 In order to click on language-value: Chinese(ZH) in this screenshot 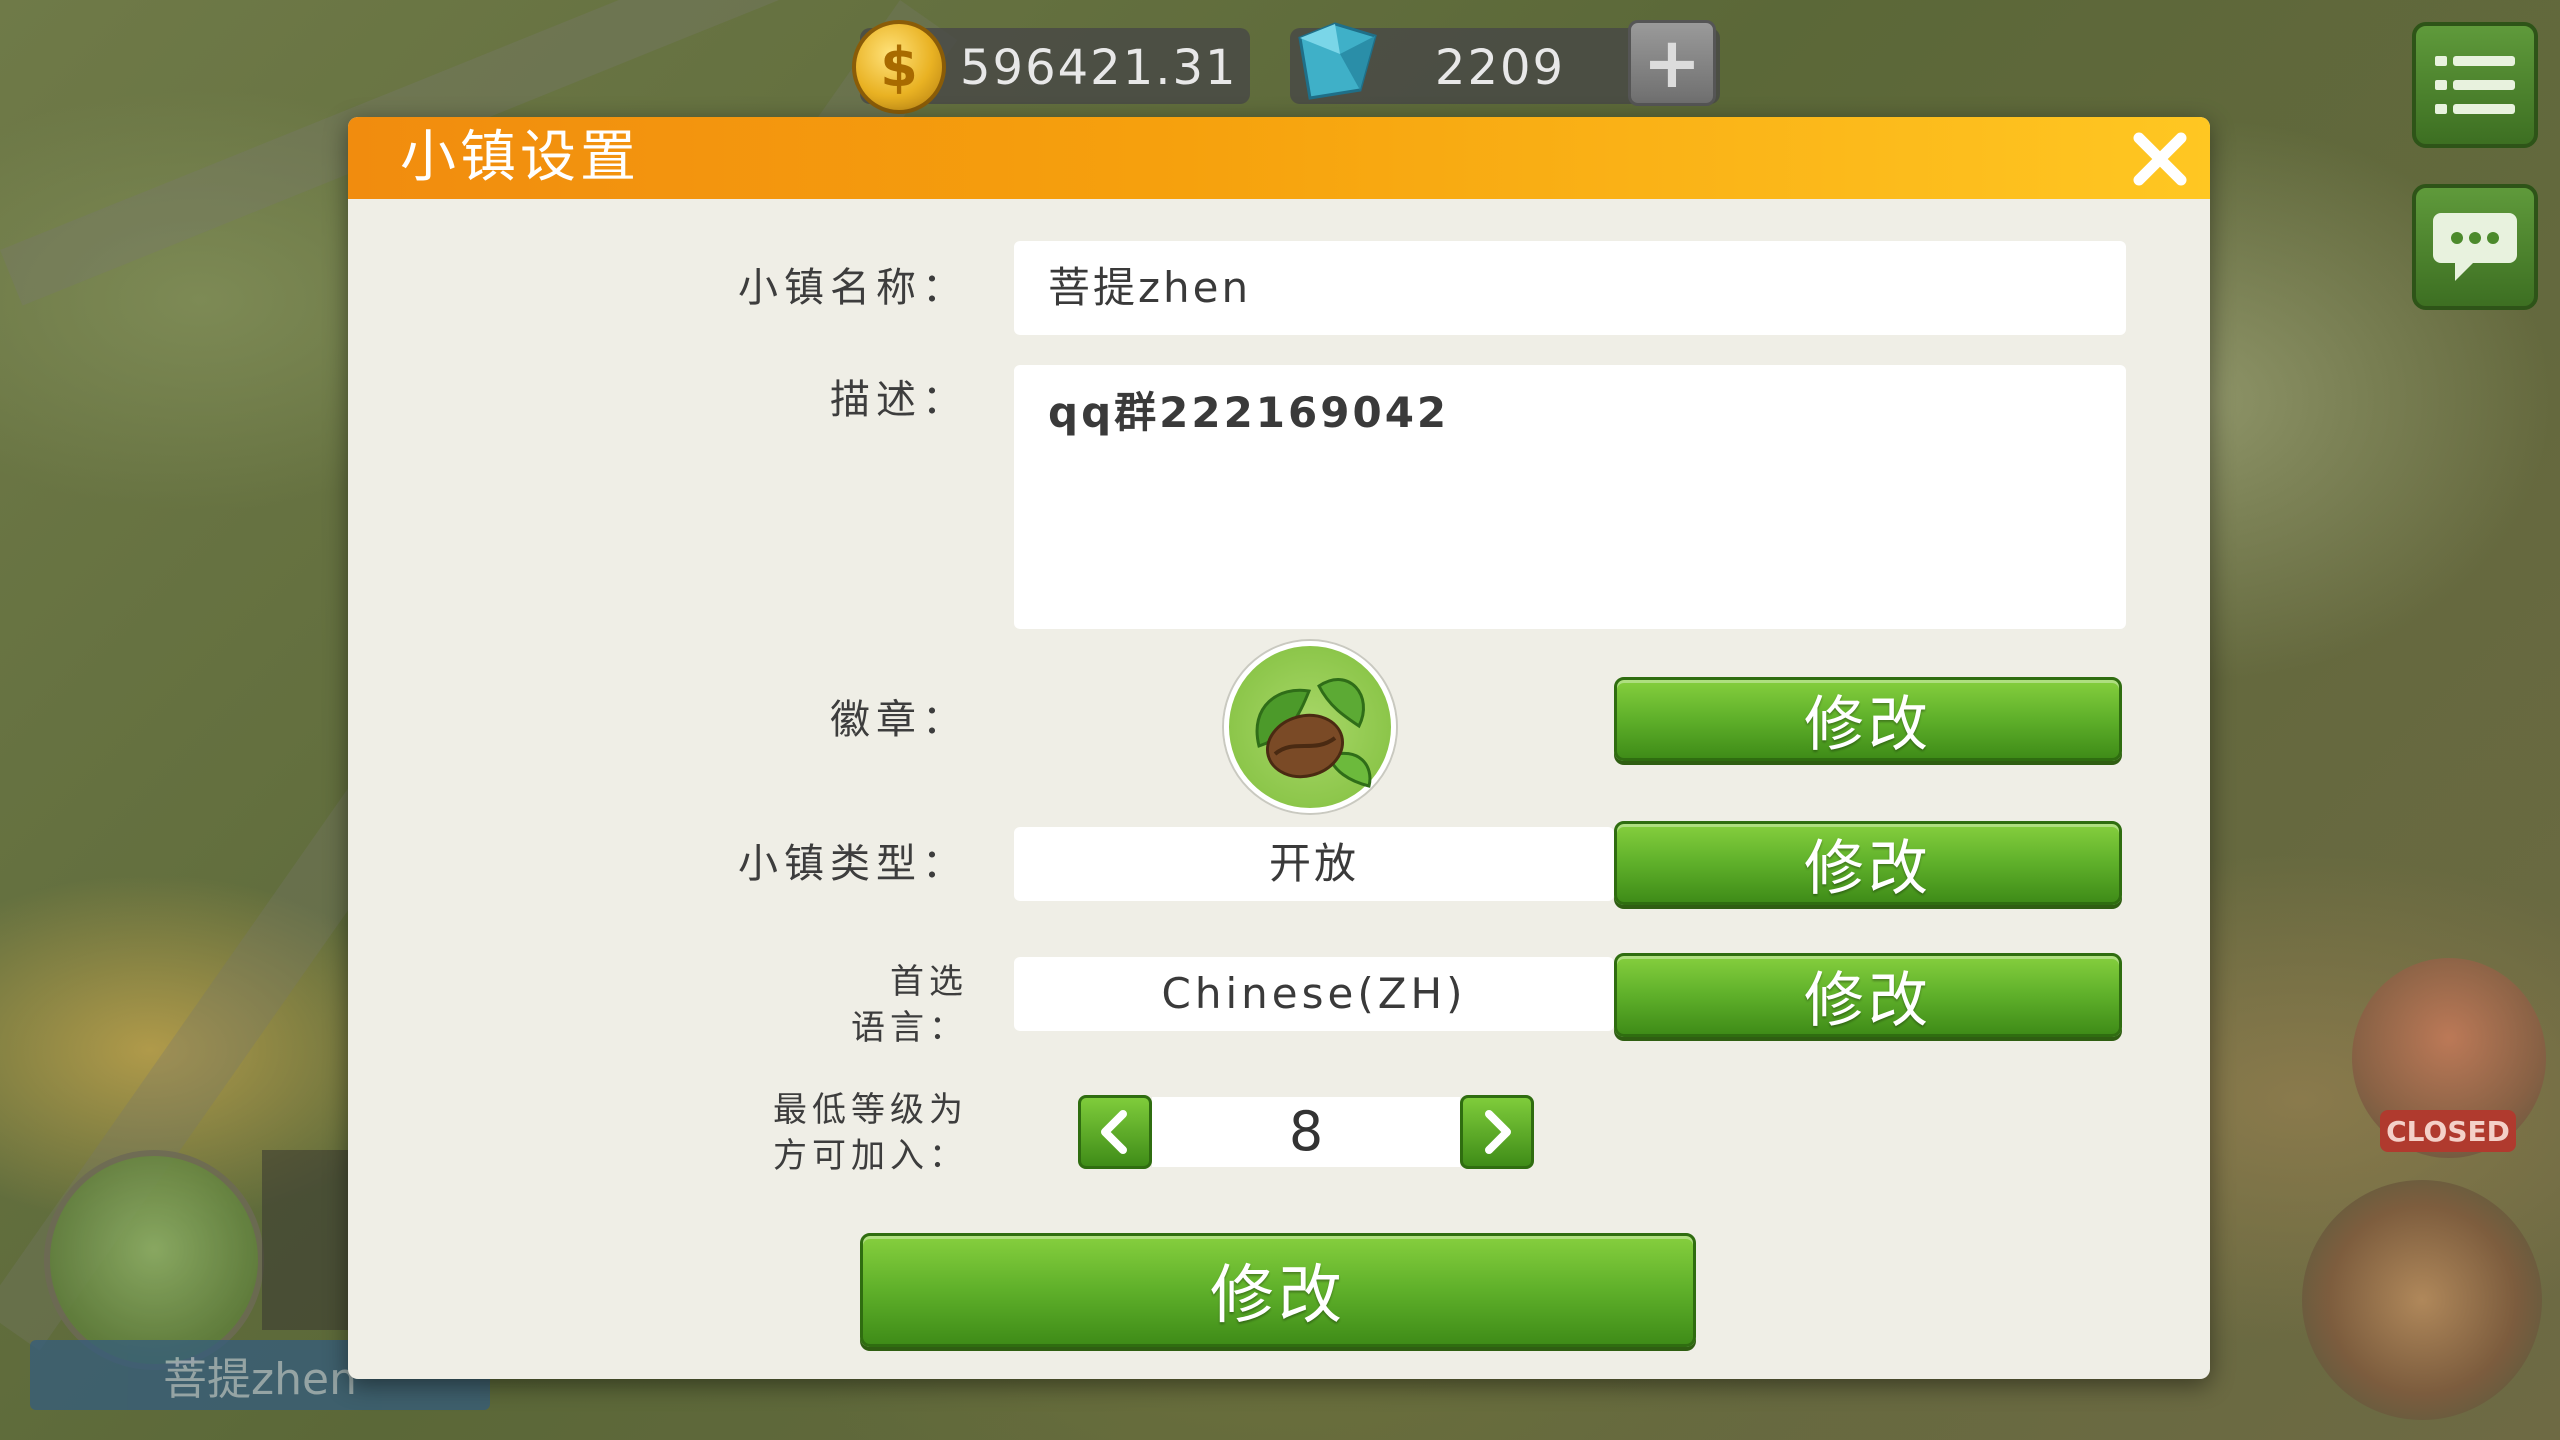, I will do `click(1314, 994)`.